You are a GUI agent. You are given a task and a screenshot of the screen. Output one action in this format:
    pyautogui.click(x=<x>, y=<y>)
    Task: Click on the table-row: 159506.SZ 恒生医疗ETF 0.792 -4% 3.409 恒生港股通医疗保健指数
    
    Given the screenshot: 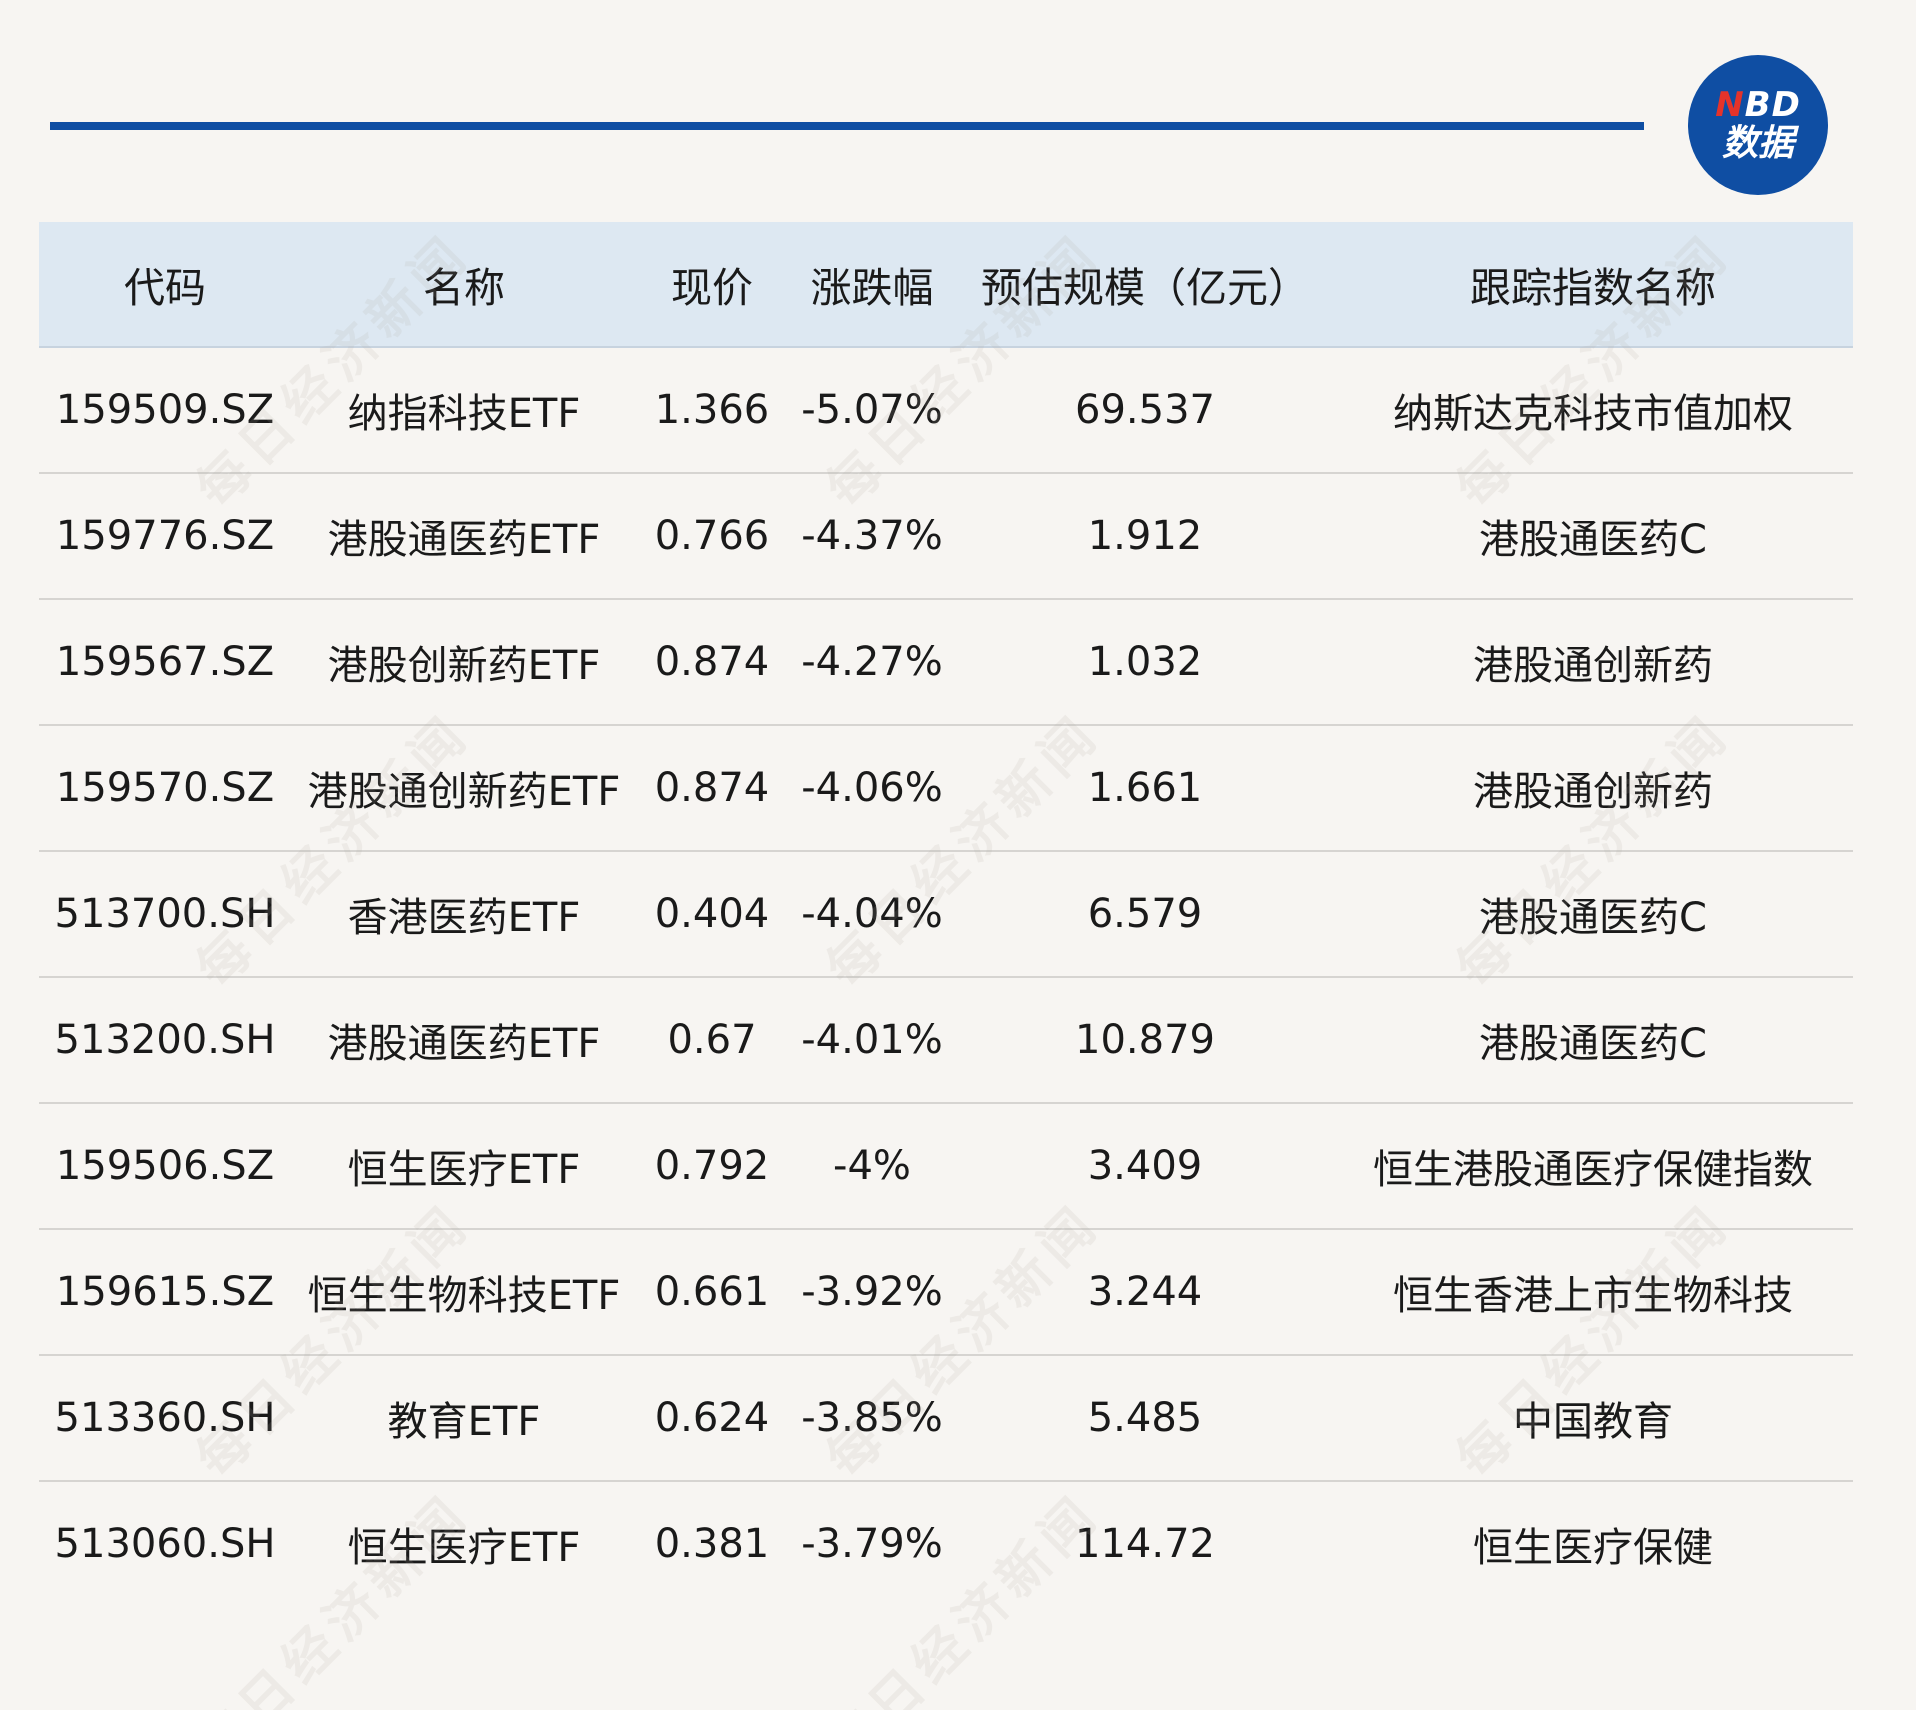 What is the action you would take?
    pyautogui.click(x=946, y=1167)
    